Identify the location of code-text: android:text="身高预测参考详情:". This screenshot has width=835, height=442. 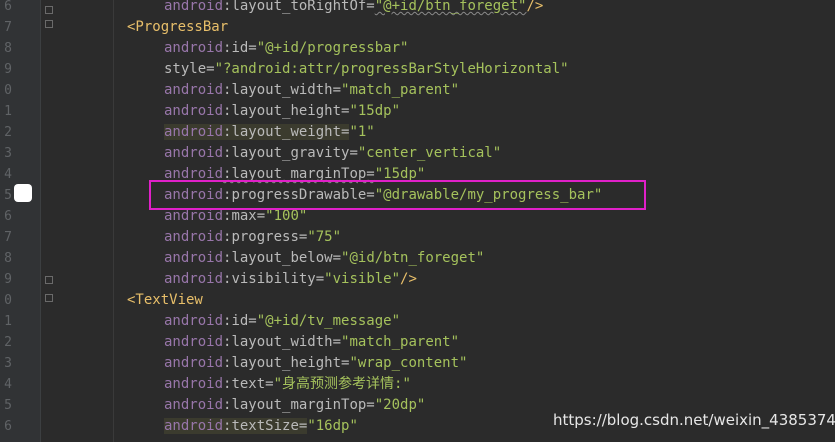
(287, 384).